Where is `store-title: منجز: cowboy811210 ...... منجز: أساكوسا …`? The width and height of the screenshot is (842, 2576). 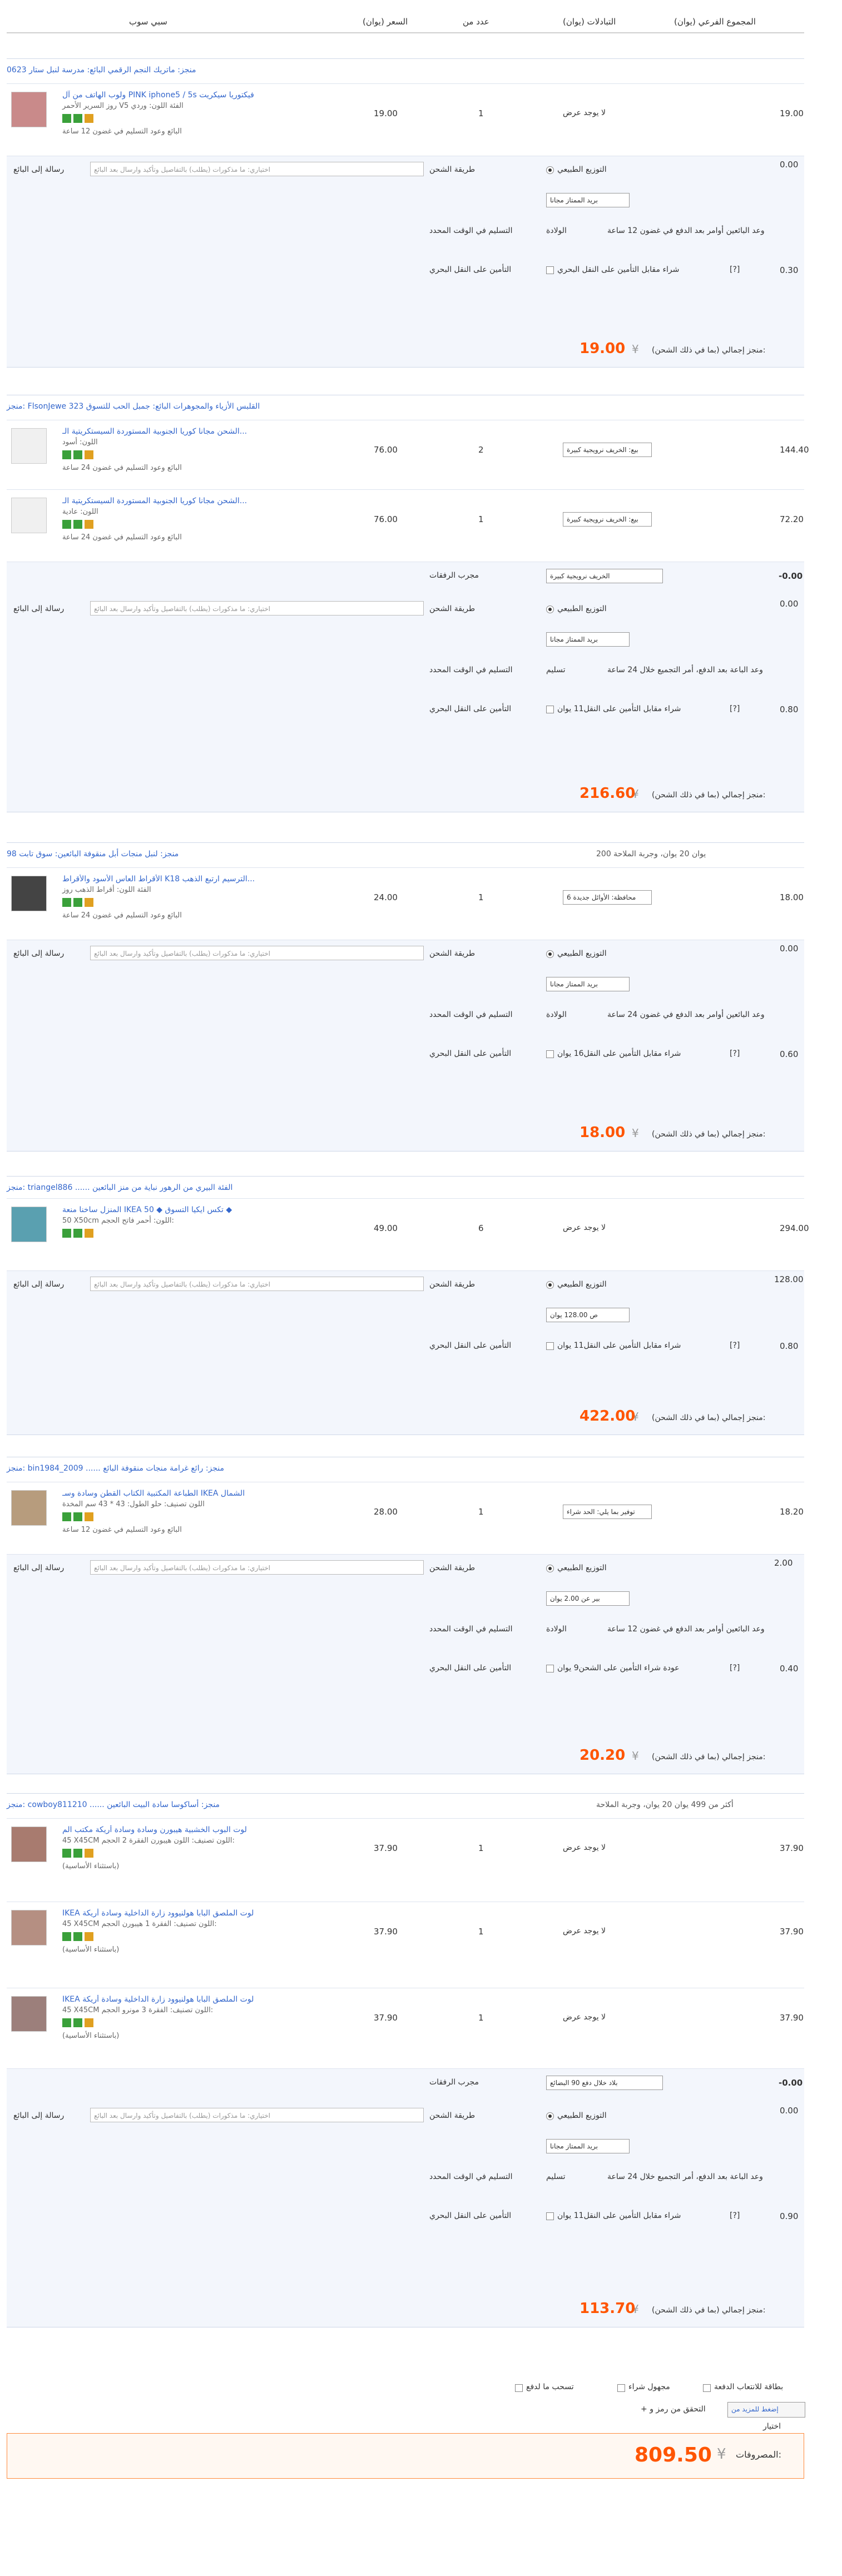 store-title: منجز: cowboy811210 ...... منجز: أساكوسا … is located at coordinates (113, 1804).